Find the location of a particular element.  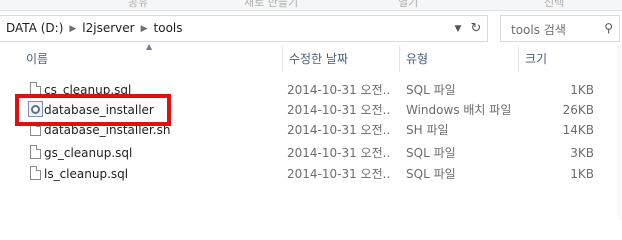

file-size: 26KB is located at coordinates (578, 110).